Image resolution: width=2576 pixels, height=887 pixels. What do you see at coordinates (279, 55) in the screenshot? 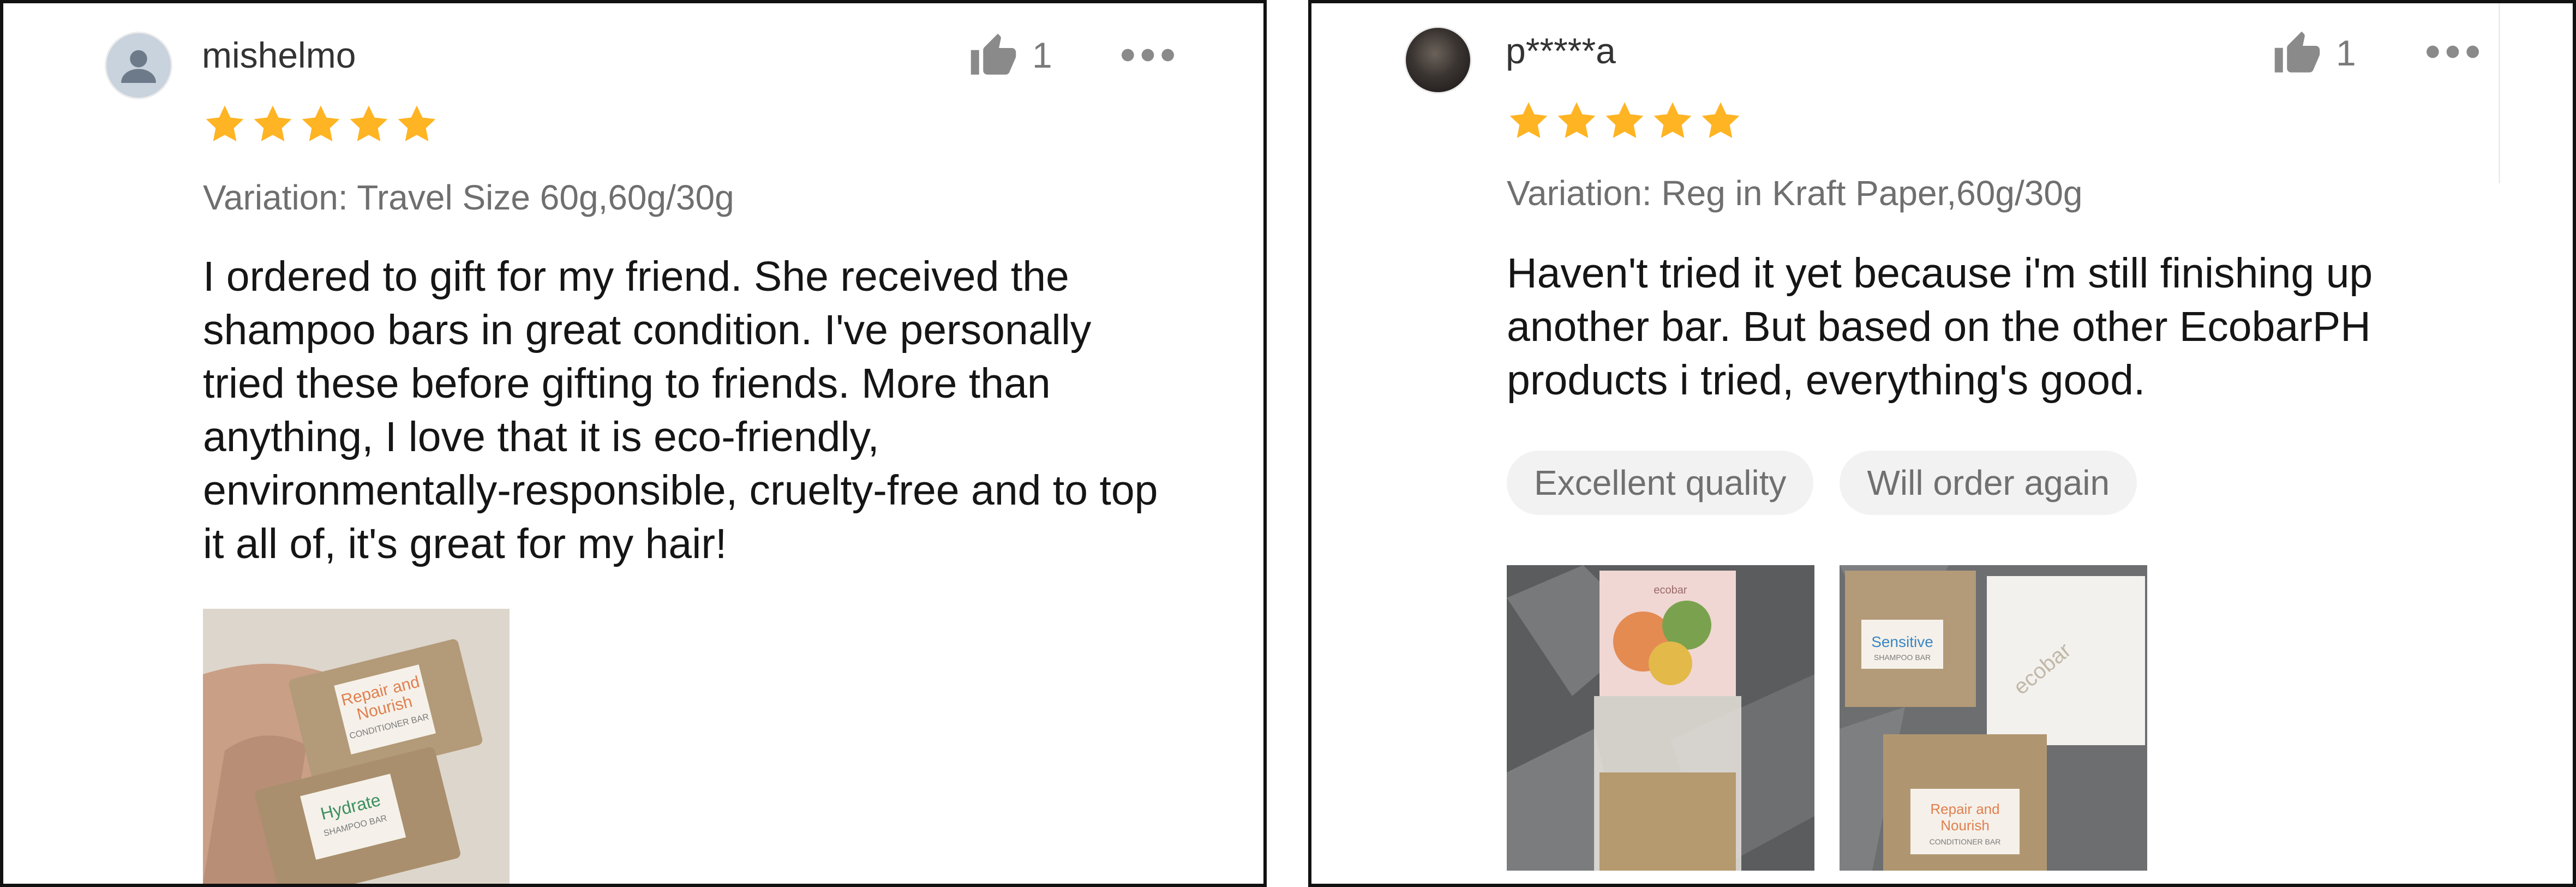
I see `reviewer-name: mishelmo` at bounding box center [279, 55].